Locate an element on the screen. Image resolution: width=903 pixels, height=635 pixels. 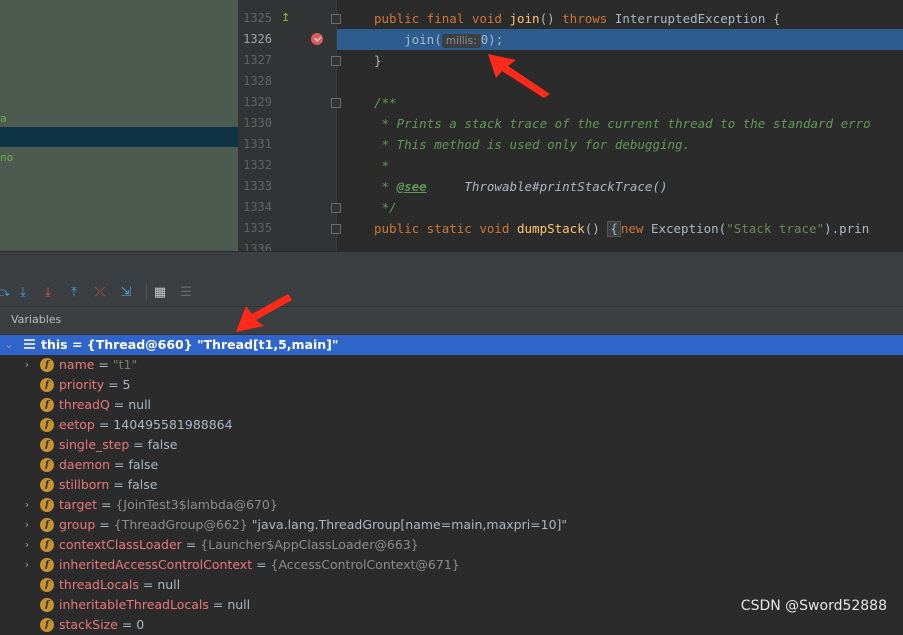
line-number: 1325 is located at coordinates (257, 18).